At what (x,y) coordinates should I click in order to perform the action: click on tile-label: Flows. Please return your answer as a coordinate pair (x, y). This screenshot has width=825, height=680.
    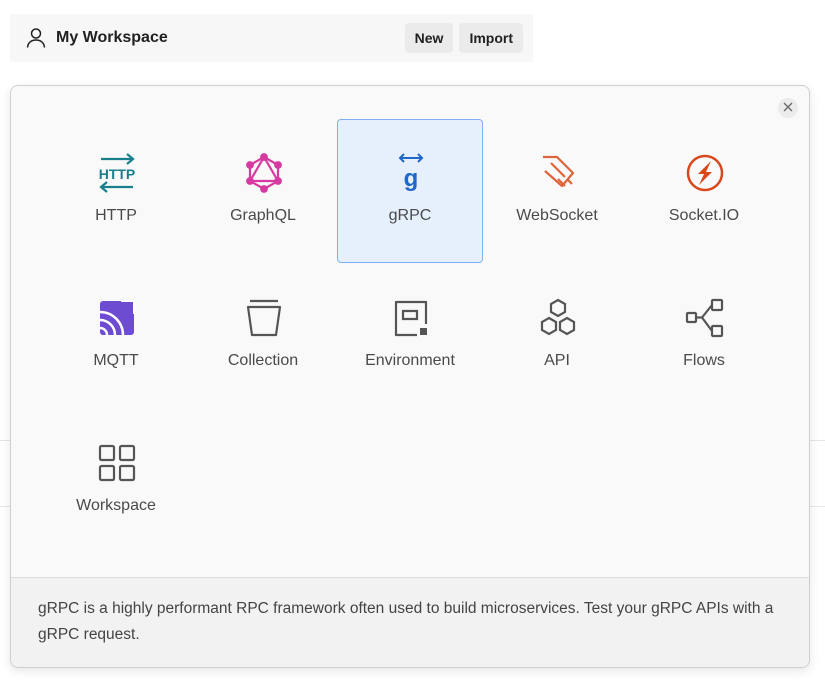
    Looking at the image, I should click on (704, 360).